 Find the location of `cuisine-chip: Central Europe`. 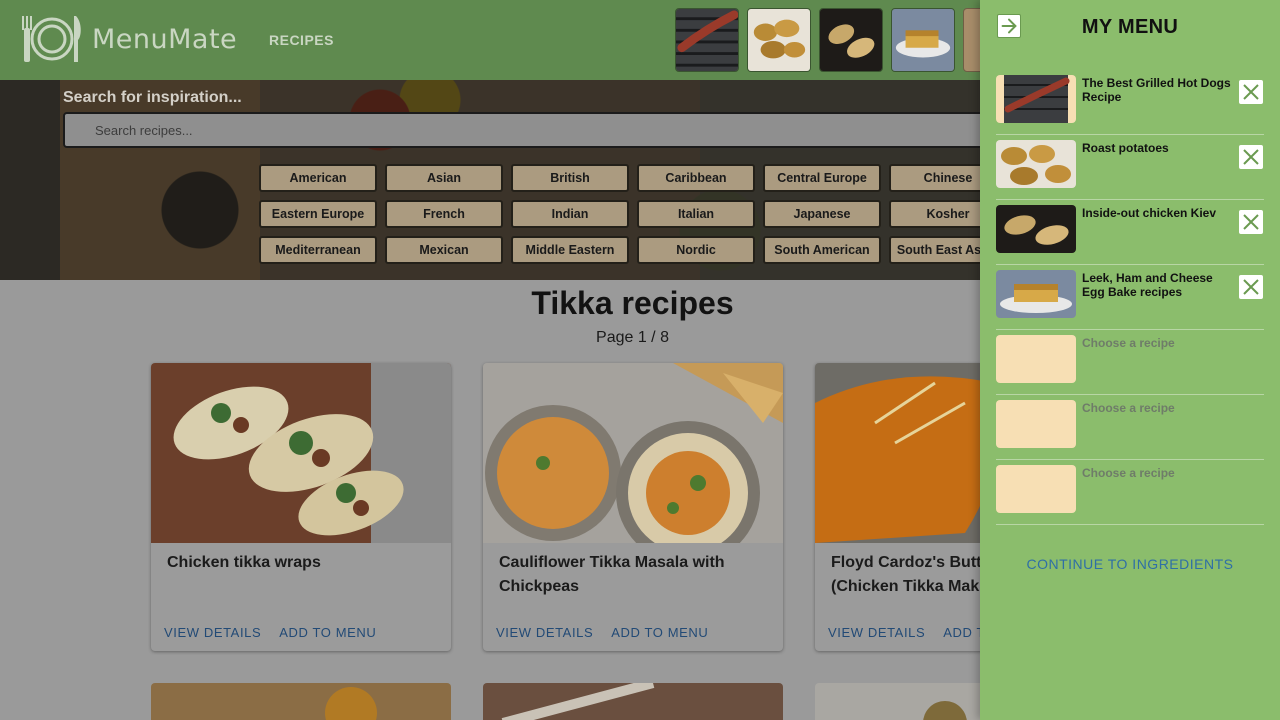

cuisine-chip: Central Europe is located at coordinates (822, 178).